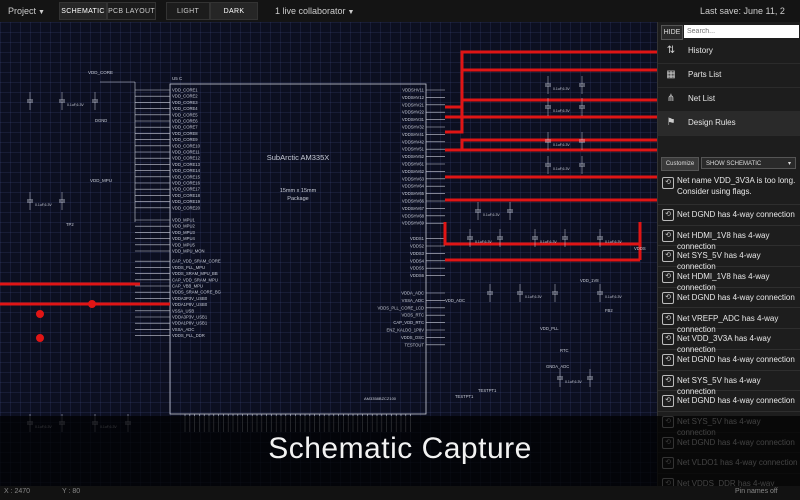 The height and width of the screenshot is (500, 800). Describe the element at coordinates (640, 248) in the screenshot. I see `net-label: VDDS` at that location.